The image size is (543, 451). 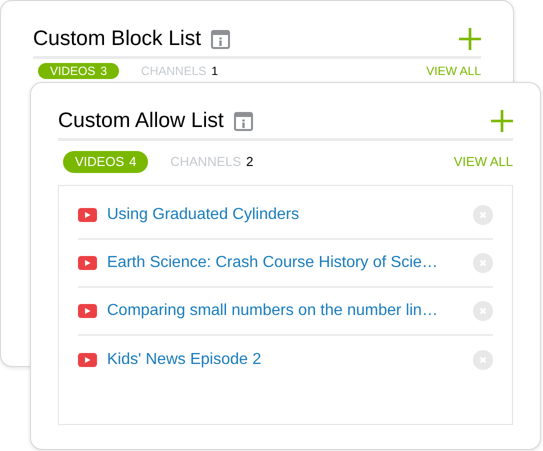 What do you see at coordinates (141, 121) in the screenshot?
I see `card-title: Custom Allow List` at bounding box center [141, 121].